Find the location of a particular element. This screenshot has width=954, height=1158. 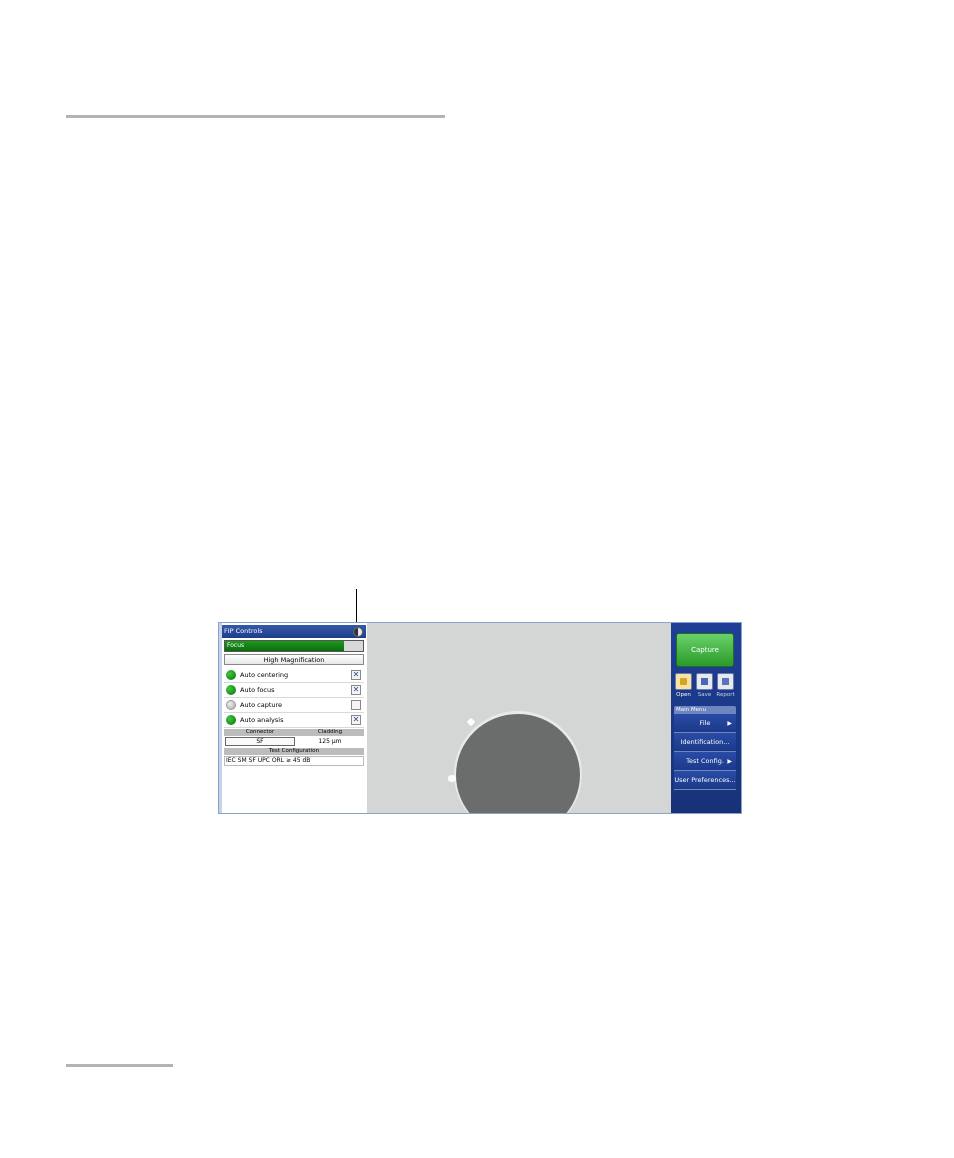

save-disk-icon is located at coordinates (704, 681).